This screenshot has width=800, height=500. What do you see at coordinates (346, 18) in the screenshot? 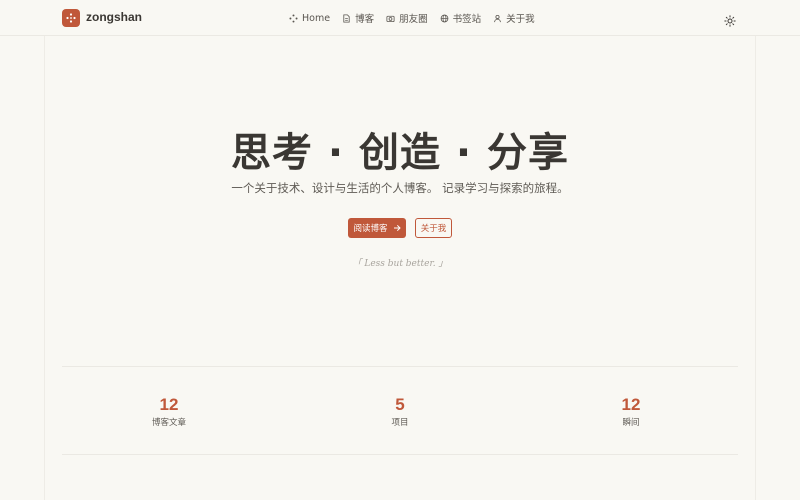
I see `document-icon` at bounding box center [346, 18].